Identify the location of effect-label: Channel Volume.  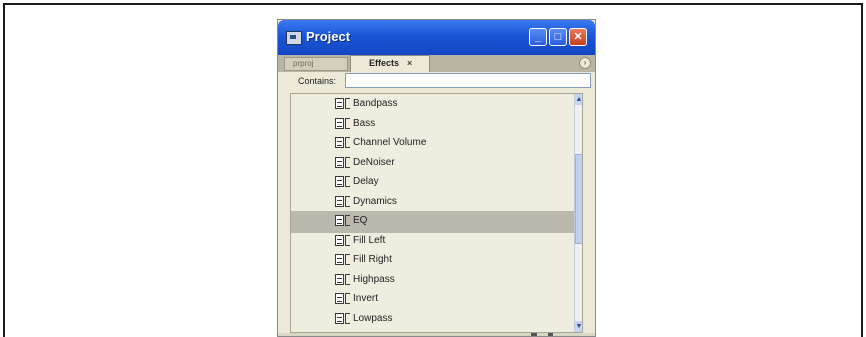
(390, 142).